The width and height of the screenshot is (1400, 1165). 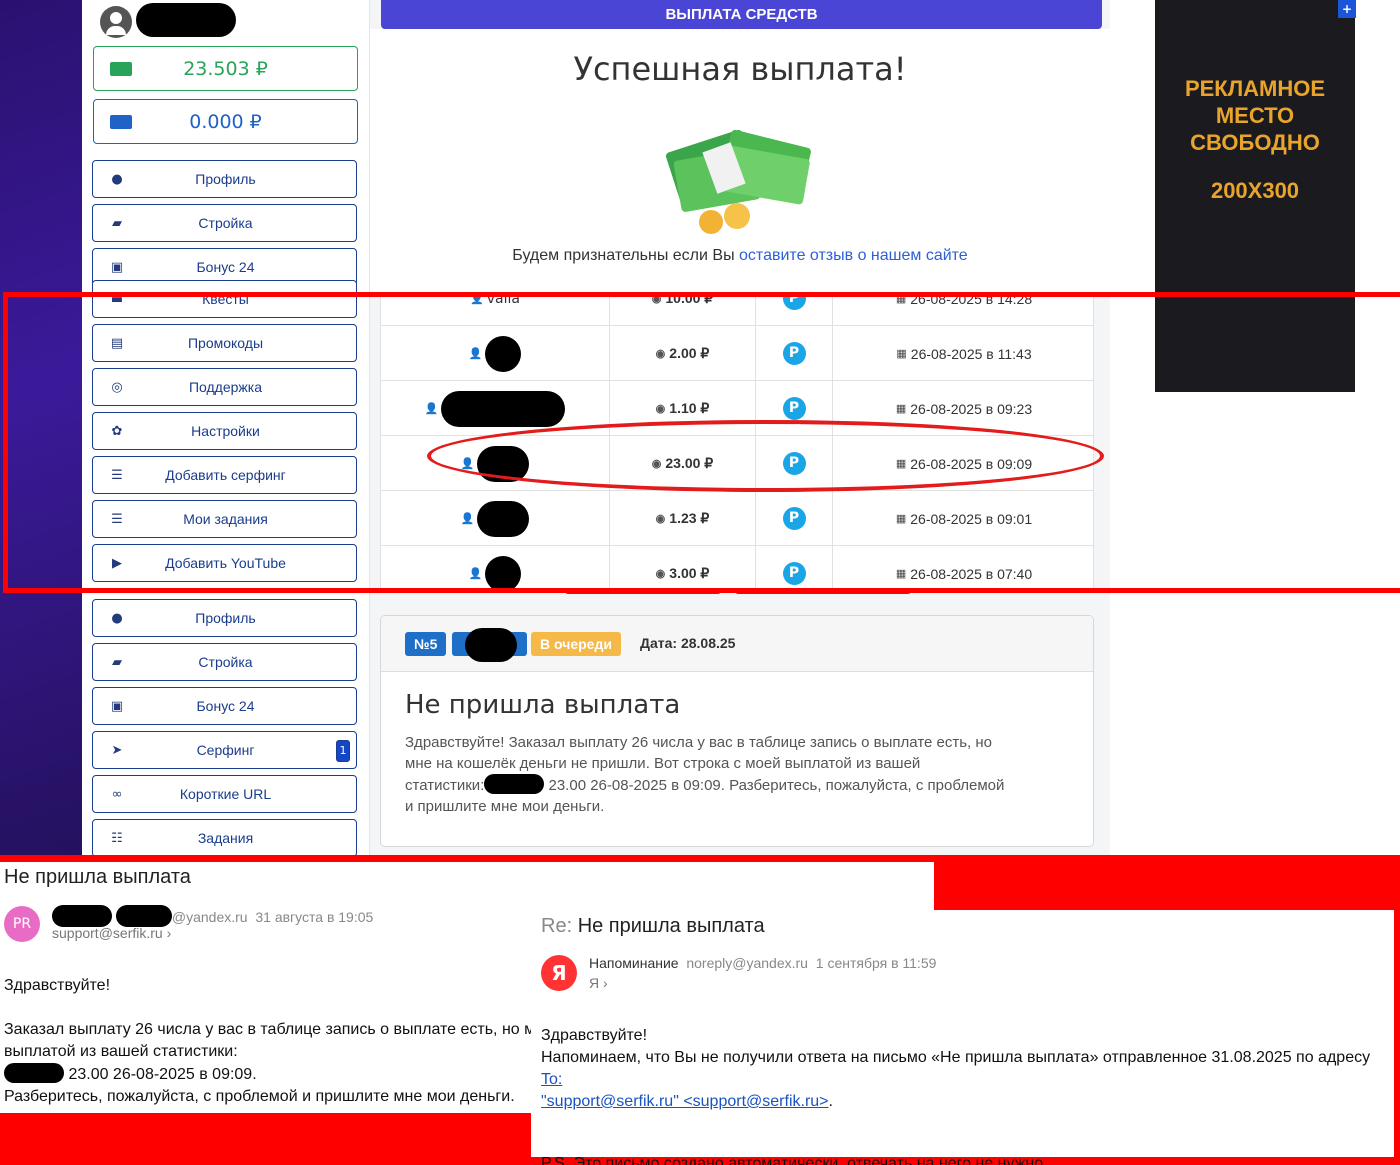 I want to click on nav-label: Задания, so click(x=225, y=838).